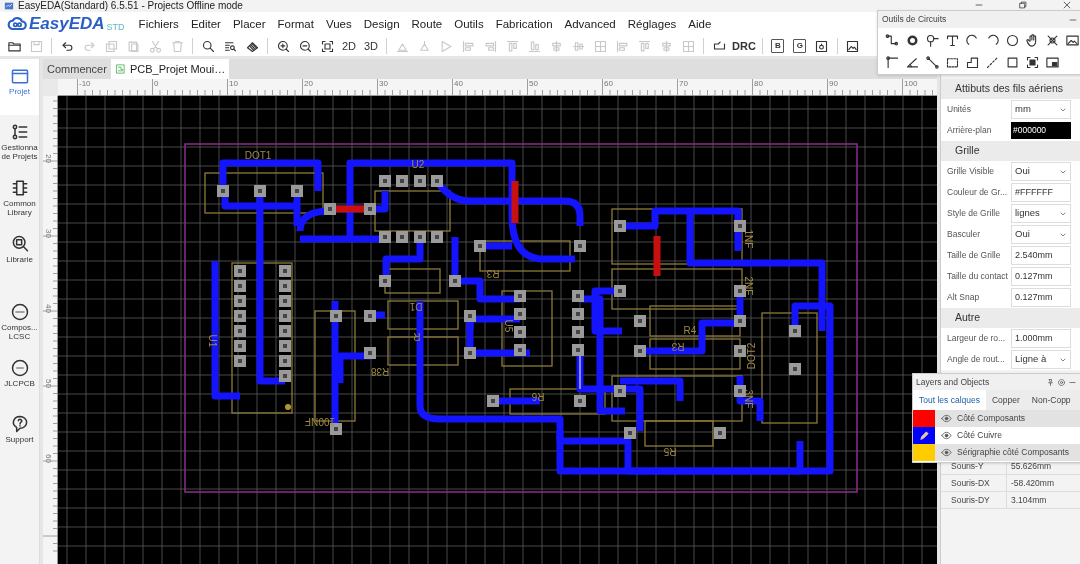 The height and width of the screenshot is (564, 1080). What do you see at coordinates (427, 24) in the screenshot?
I see `menu-item: Route` at bounding box center [427, 24].